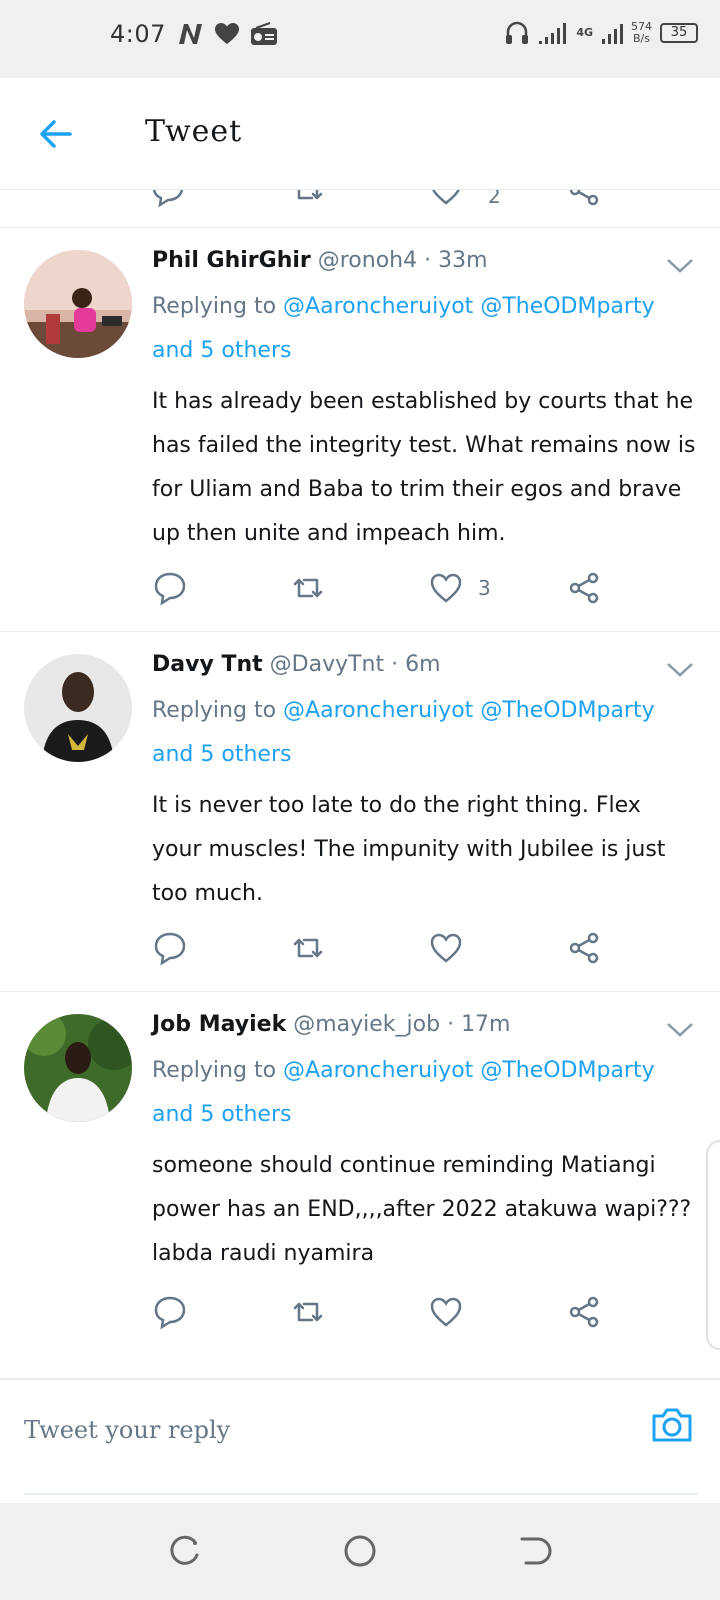 The image size is (720, 1600). Describe the element at coordinates (423, 664) in the screenshot. I see `tweet-time: 6m` at that location.